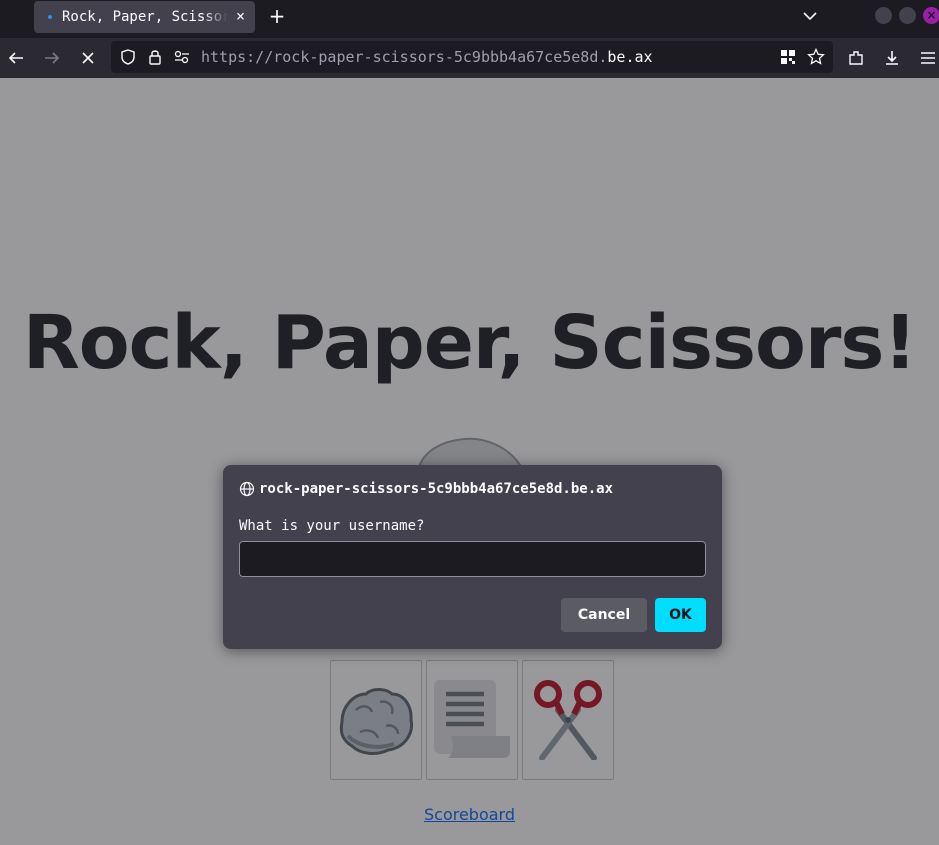 The width and height of the screenshot is (939, 845). I want to click on extensions-button, so click(856, 58).